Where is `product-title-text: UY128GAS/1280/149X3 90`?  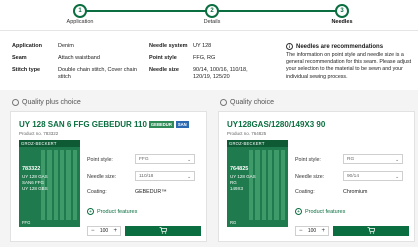
product-title-text: UY128GAS/1280/149X3 90 is located at coordinates (276, 124).